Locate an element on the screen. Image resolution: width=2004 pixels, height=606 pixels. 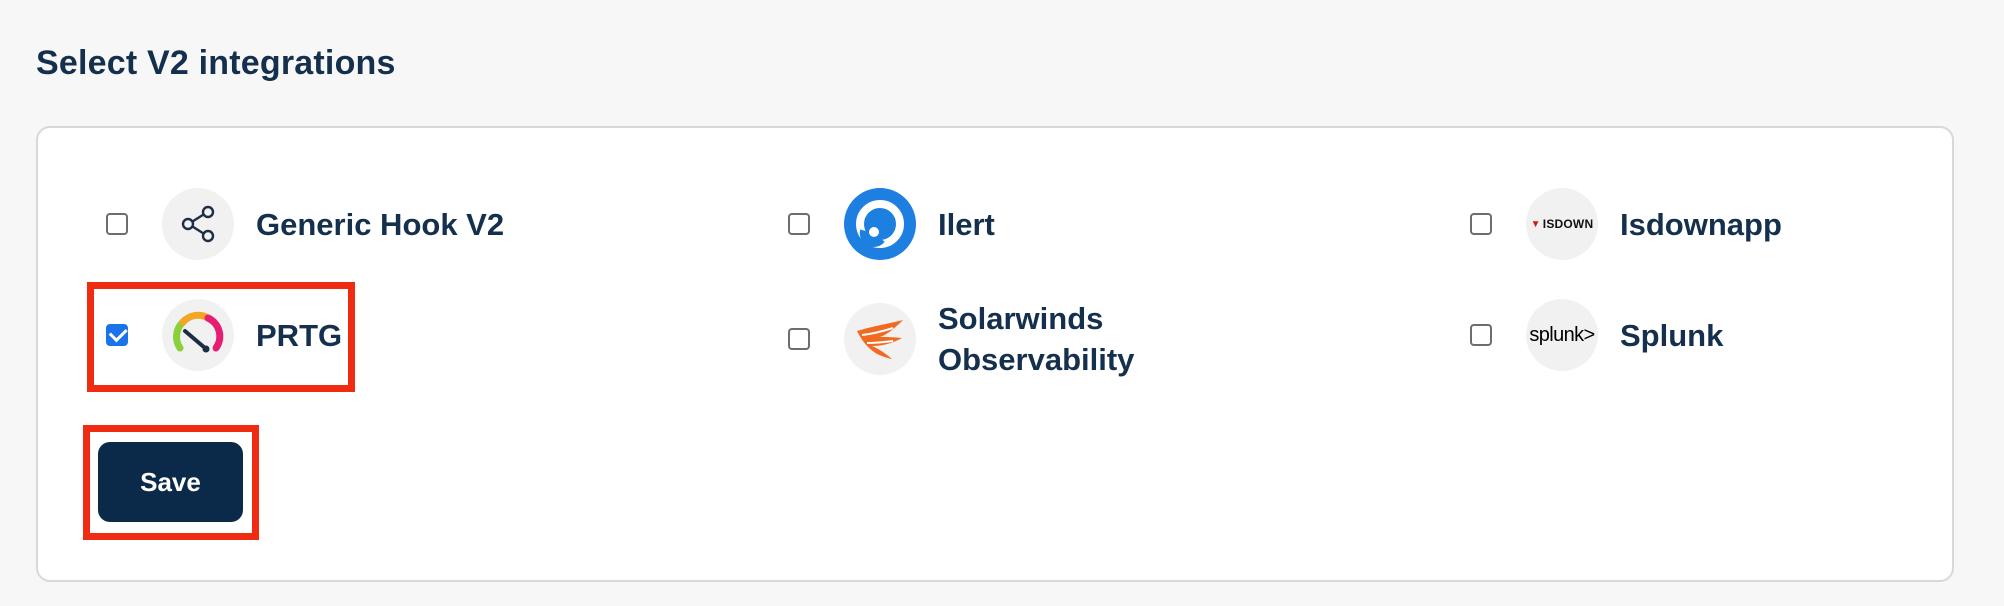
integration-isdownapp: ▼ ISDOWN Isdownapp is located at coordinates (1626, 224).